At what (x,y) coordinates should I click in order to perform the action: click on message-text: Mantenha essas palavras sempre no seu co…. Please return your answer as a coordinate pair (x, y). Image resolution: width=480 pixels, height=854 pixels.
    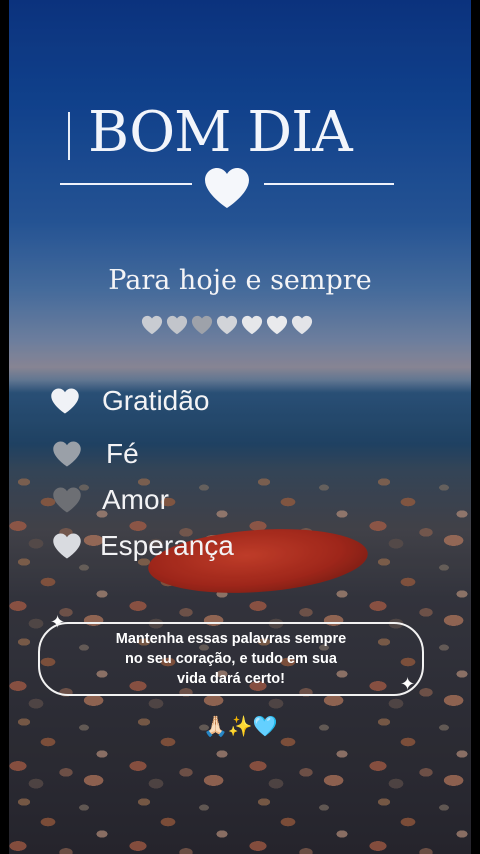
    Looking at the image, I should click on (231, 659).